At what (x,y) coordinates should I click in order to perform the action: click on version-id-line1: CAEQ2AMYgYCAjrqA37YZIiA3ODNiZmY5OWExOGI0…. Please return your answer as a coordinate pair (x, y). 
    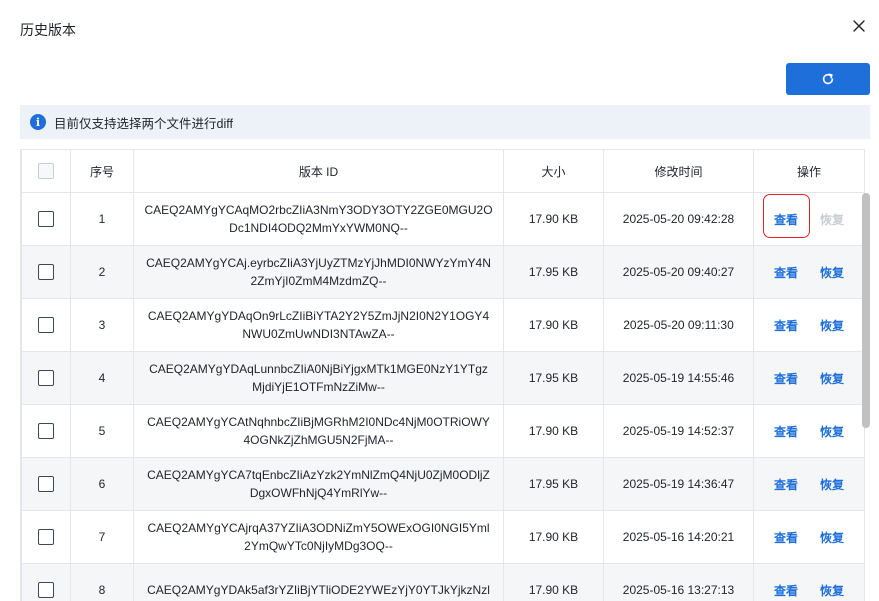
    Looking at the image, I should click on (318, 528).